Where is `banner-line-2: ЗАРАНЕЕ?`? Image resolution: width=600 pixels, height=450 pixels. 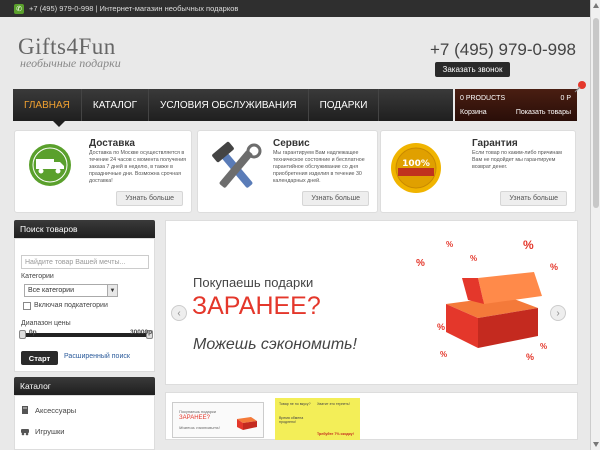
banner-line-2: ЗАРАНЕЕ? is located at coordinates (256, 306).